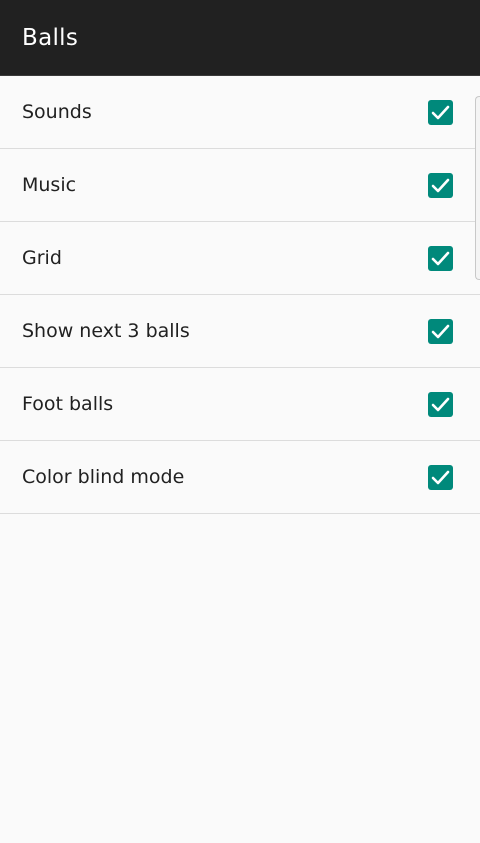 The width and height of the screenshot is (480, 843). I want to click on setting-label-sounds: Sounds, so click(57, 112).